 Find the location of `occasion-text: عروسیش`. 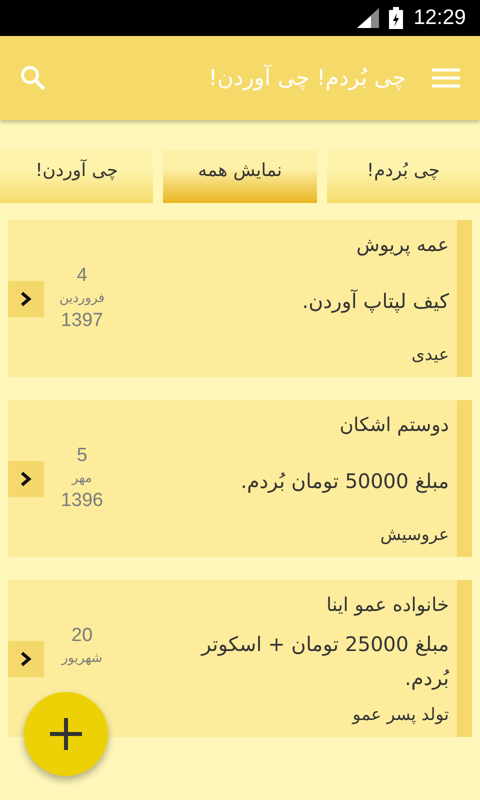

occasion-text: عروسیش is located at coordinates (414, 535).